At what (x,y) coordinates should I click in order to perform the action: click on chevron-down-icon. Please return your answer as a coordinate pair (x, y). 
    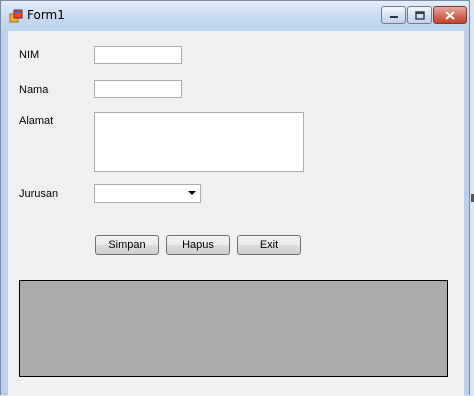
    Looking at the image, I should click on (192, 193).